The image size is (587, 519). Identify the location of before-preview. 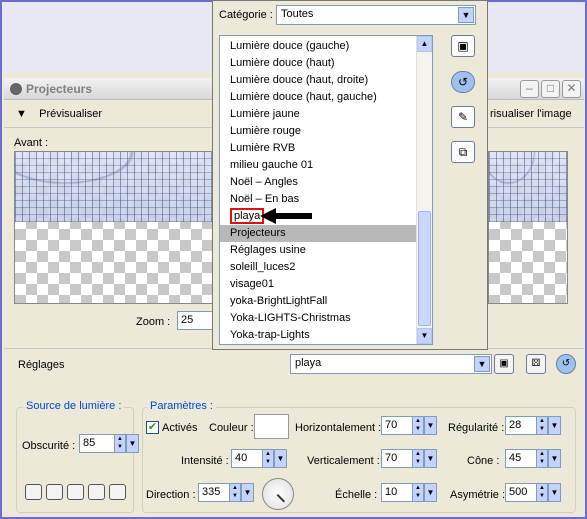
(115, 227).